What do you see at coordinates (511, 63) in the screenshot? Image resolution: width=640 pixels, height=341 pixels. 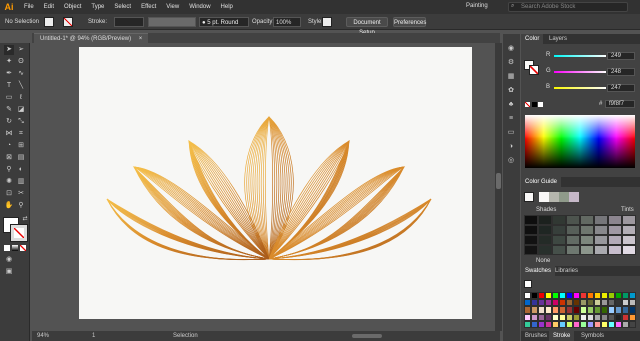 I see `color-guide-icon: ⚙` at bounding box center [511, 63].